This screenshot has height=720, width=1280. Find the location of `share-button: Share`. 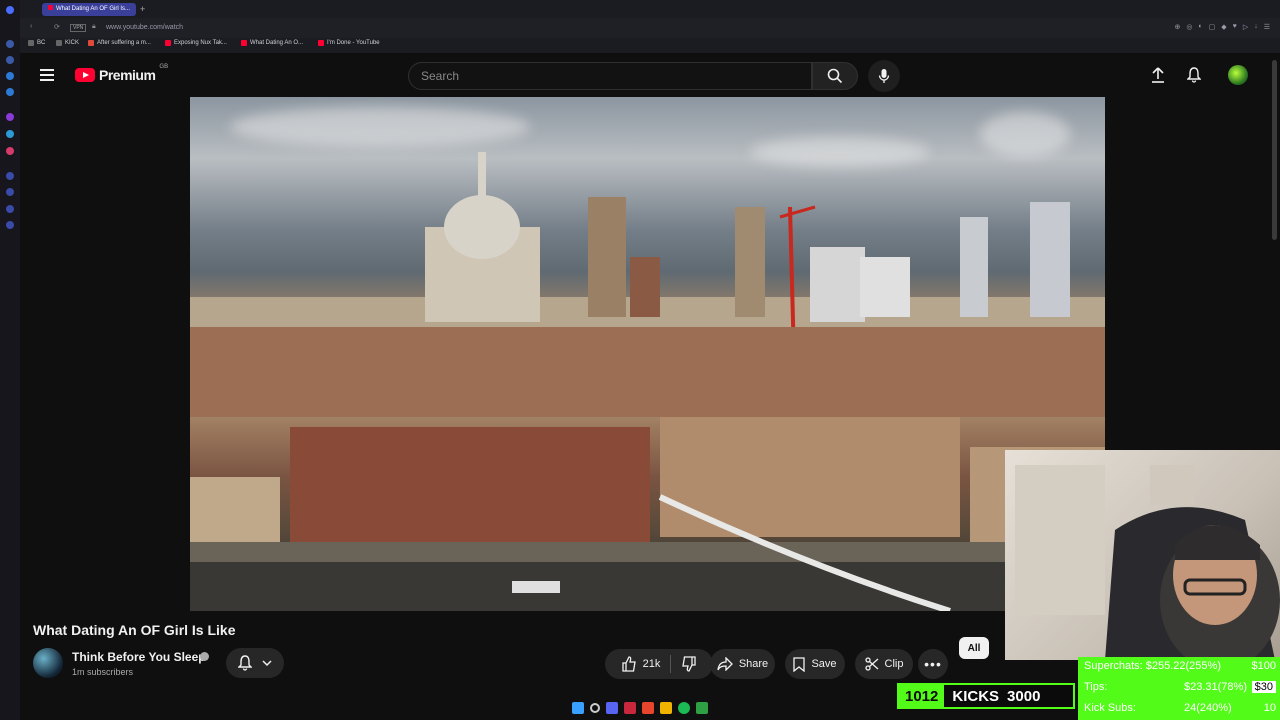

share-button: Share is located at coordinates (742, 664).